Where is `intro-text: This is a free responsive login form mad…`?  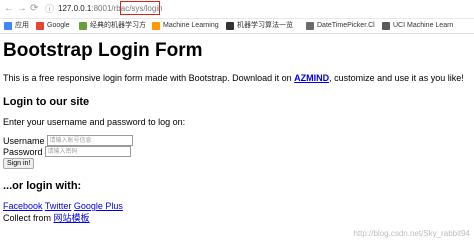
intro-text: This is a free responsive login form mad… is located at coordinates (233, 78).